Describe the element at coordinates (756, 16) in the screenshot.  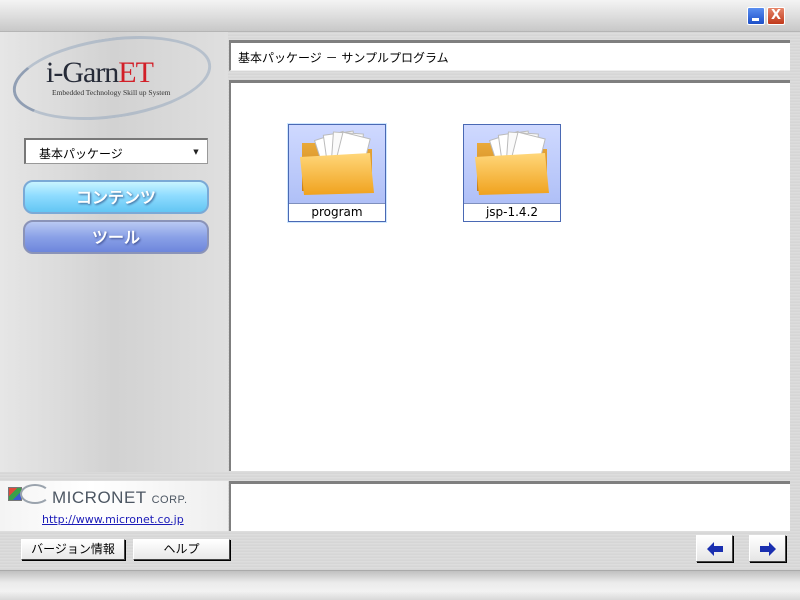
I see `minimize-button` at that location.